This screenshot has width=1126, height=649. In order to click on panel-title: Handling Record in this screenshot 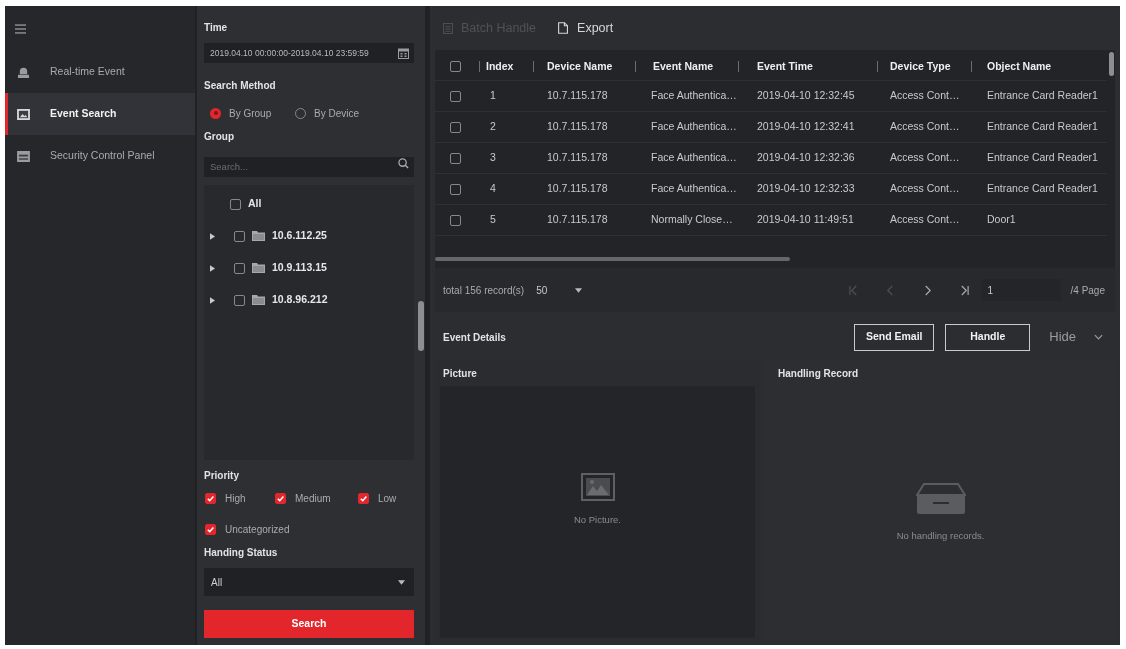, I will do `click(818, 373)`.